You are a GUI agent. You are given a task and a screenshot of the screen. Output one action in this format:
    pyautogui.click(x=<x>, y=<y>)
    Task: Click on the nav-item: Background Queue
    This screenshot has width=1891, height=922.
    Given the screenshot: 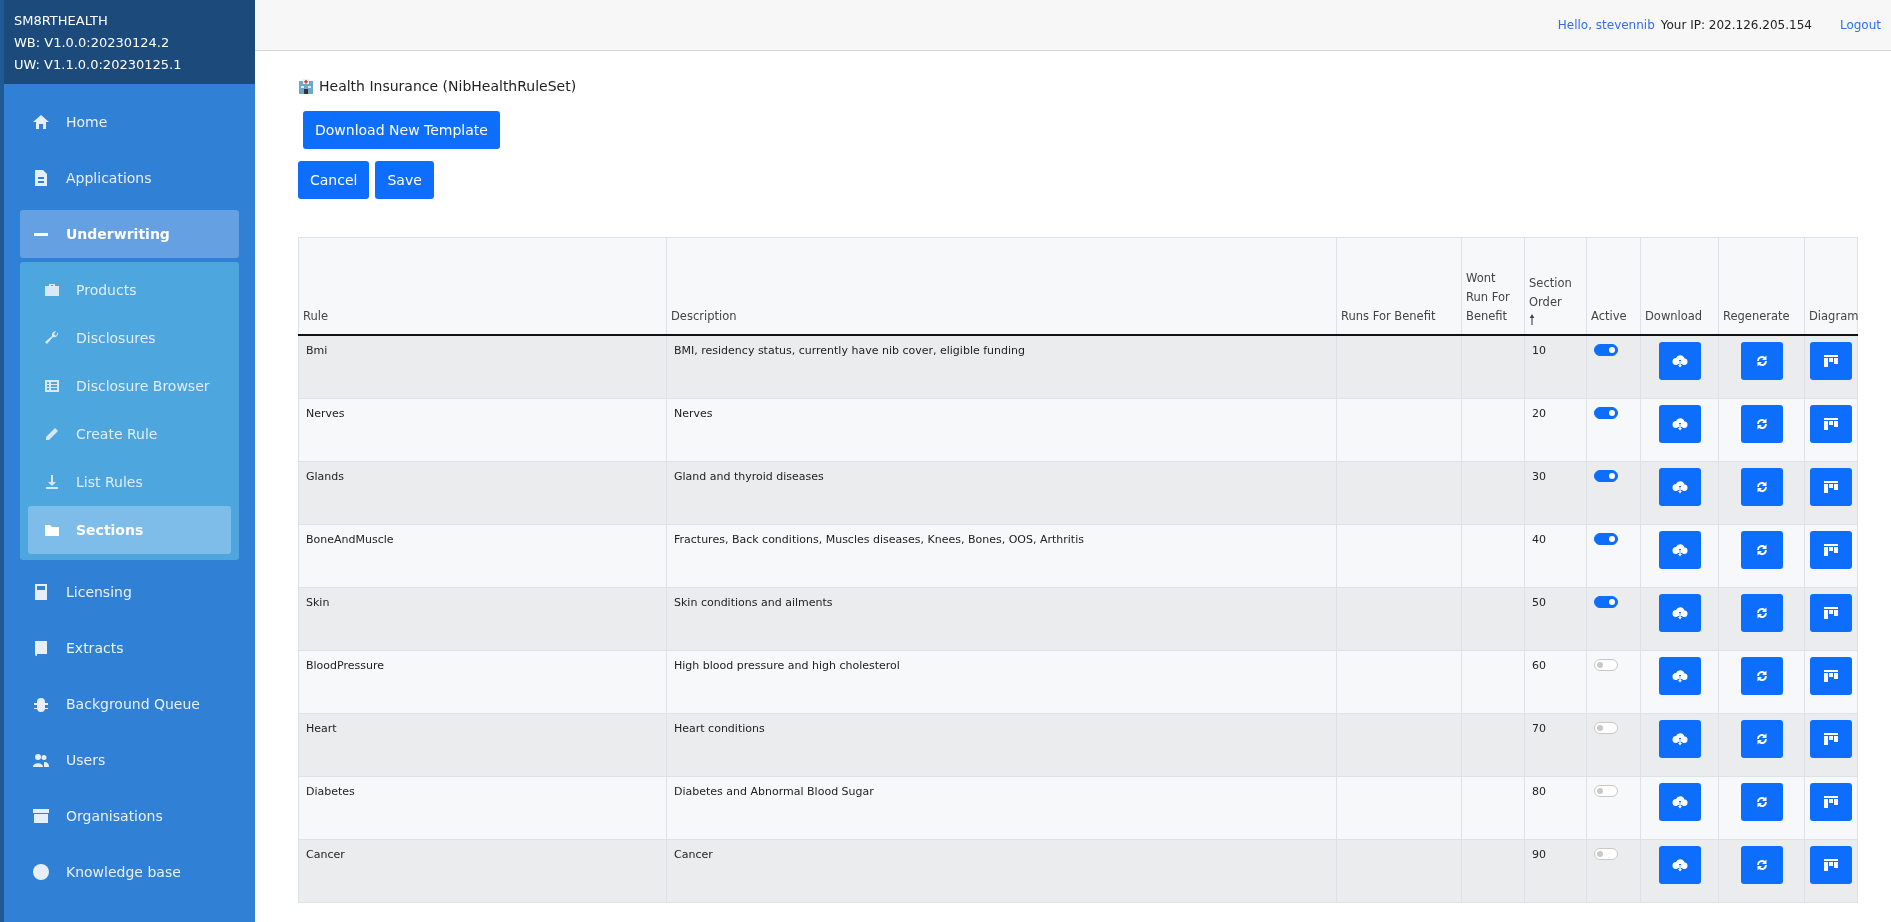 What is the action you would take?
    pyautogui.click(x=129, y=704)
    